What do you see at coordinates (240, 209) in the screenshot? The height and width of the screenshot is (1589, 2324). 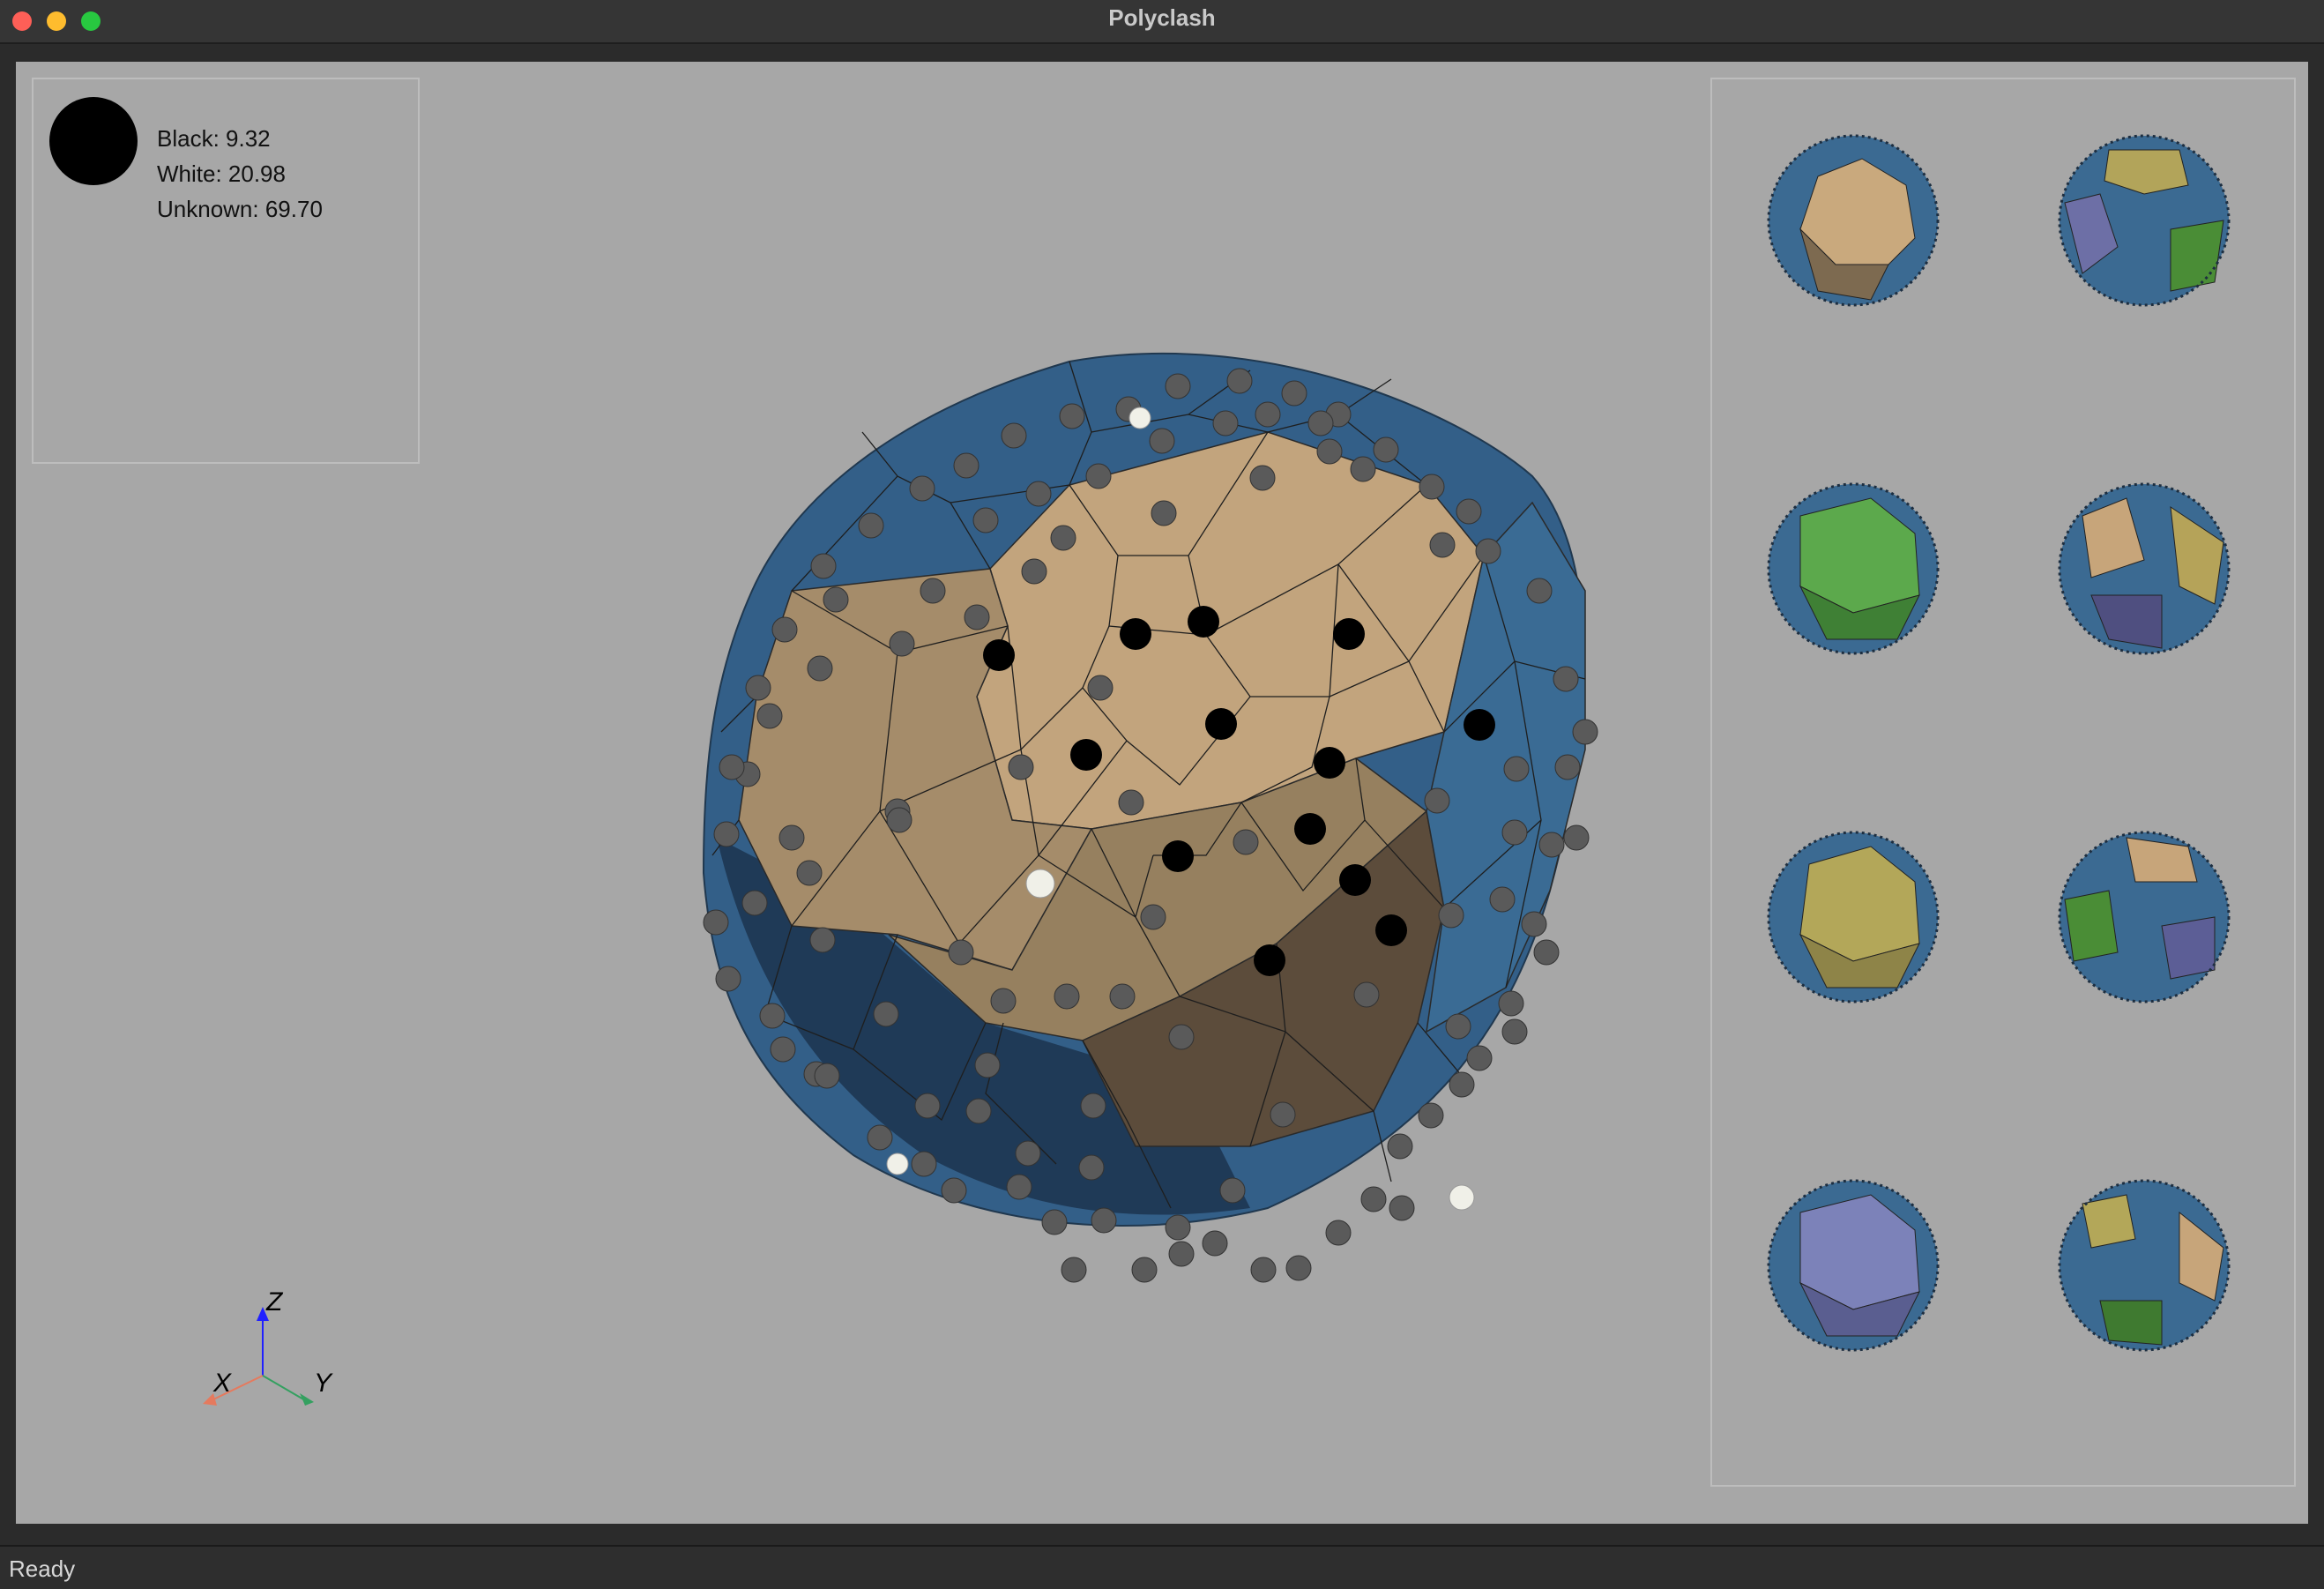 I see `unknown-score: Unknown: 69.70` at bounding box center [240, 209].